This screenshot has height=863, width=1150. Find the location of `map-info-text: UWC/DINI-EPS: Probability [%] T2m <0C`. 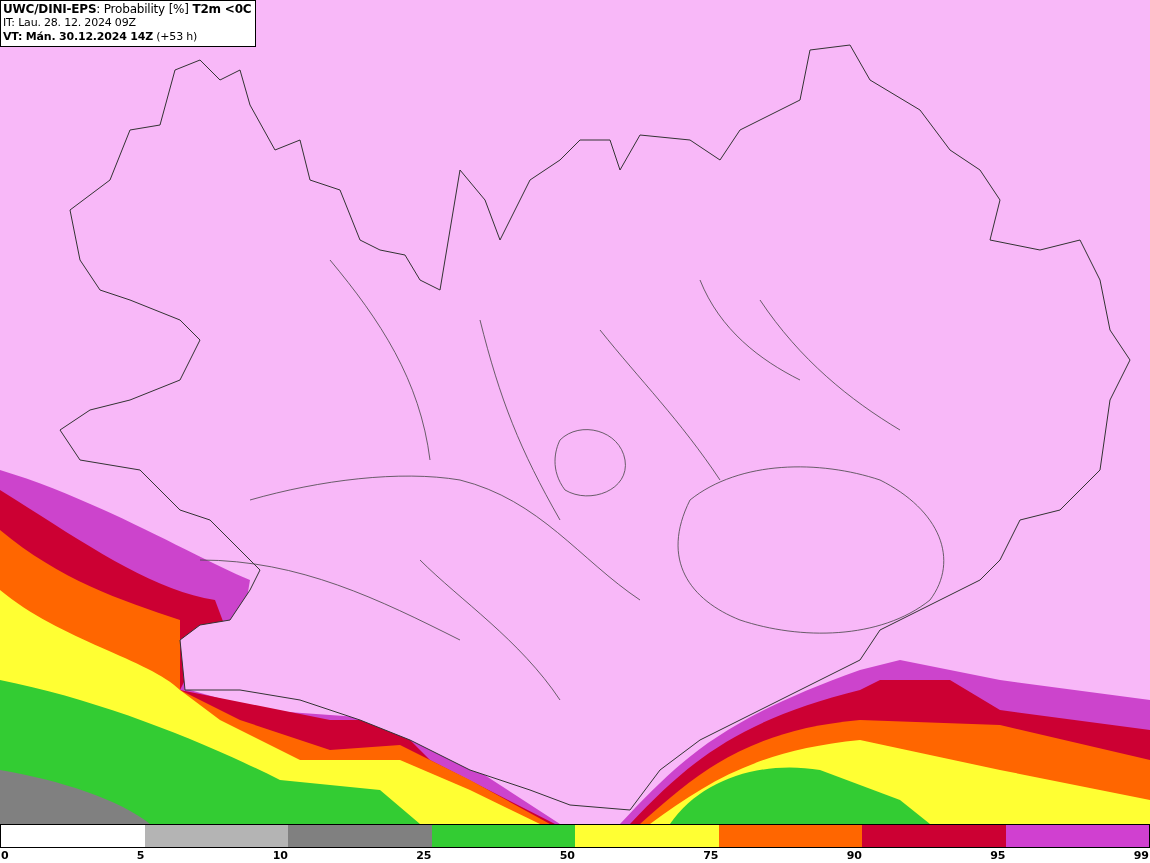

map-info-text: UWC/DINI-EPS: Probability [%] T2m <0C is located at coordinates (127, 9).